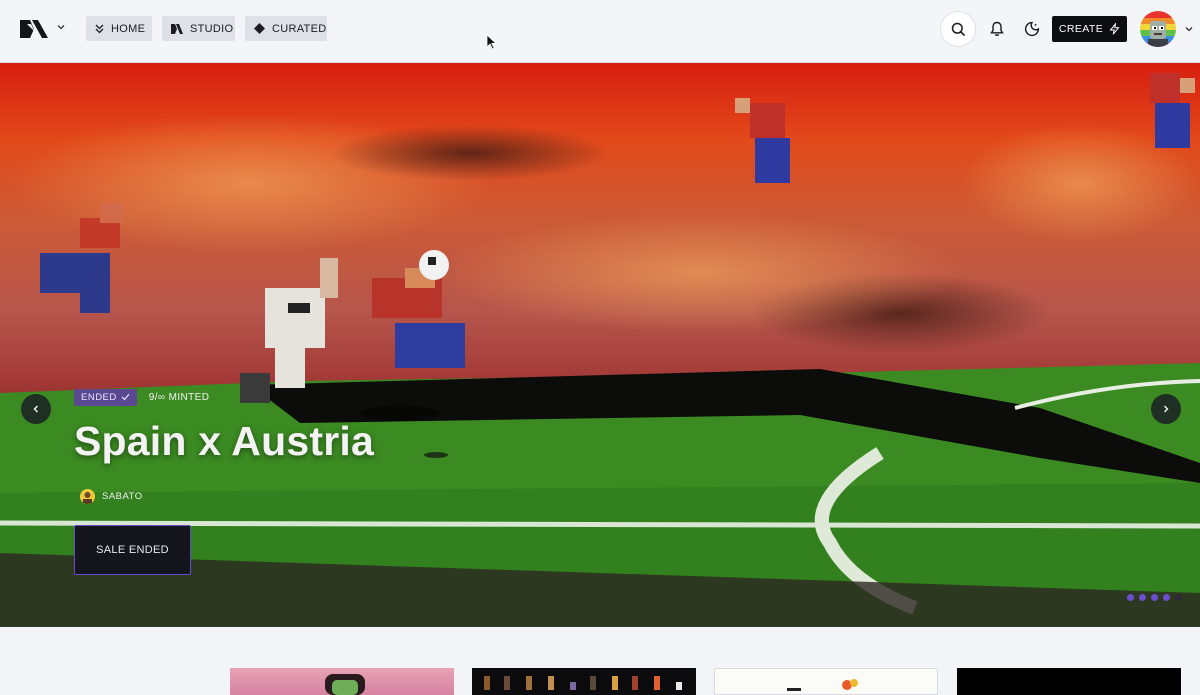  What do you see at coordinates (87, 496) in the screenshot?
I see `artist-avatar` at bounding box center [87, 496].